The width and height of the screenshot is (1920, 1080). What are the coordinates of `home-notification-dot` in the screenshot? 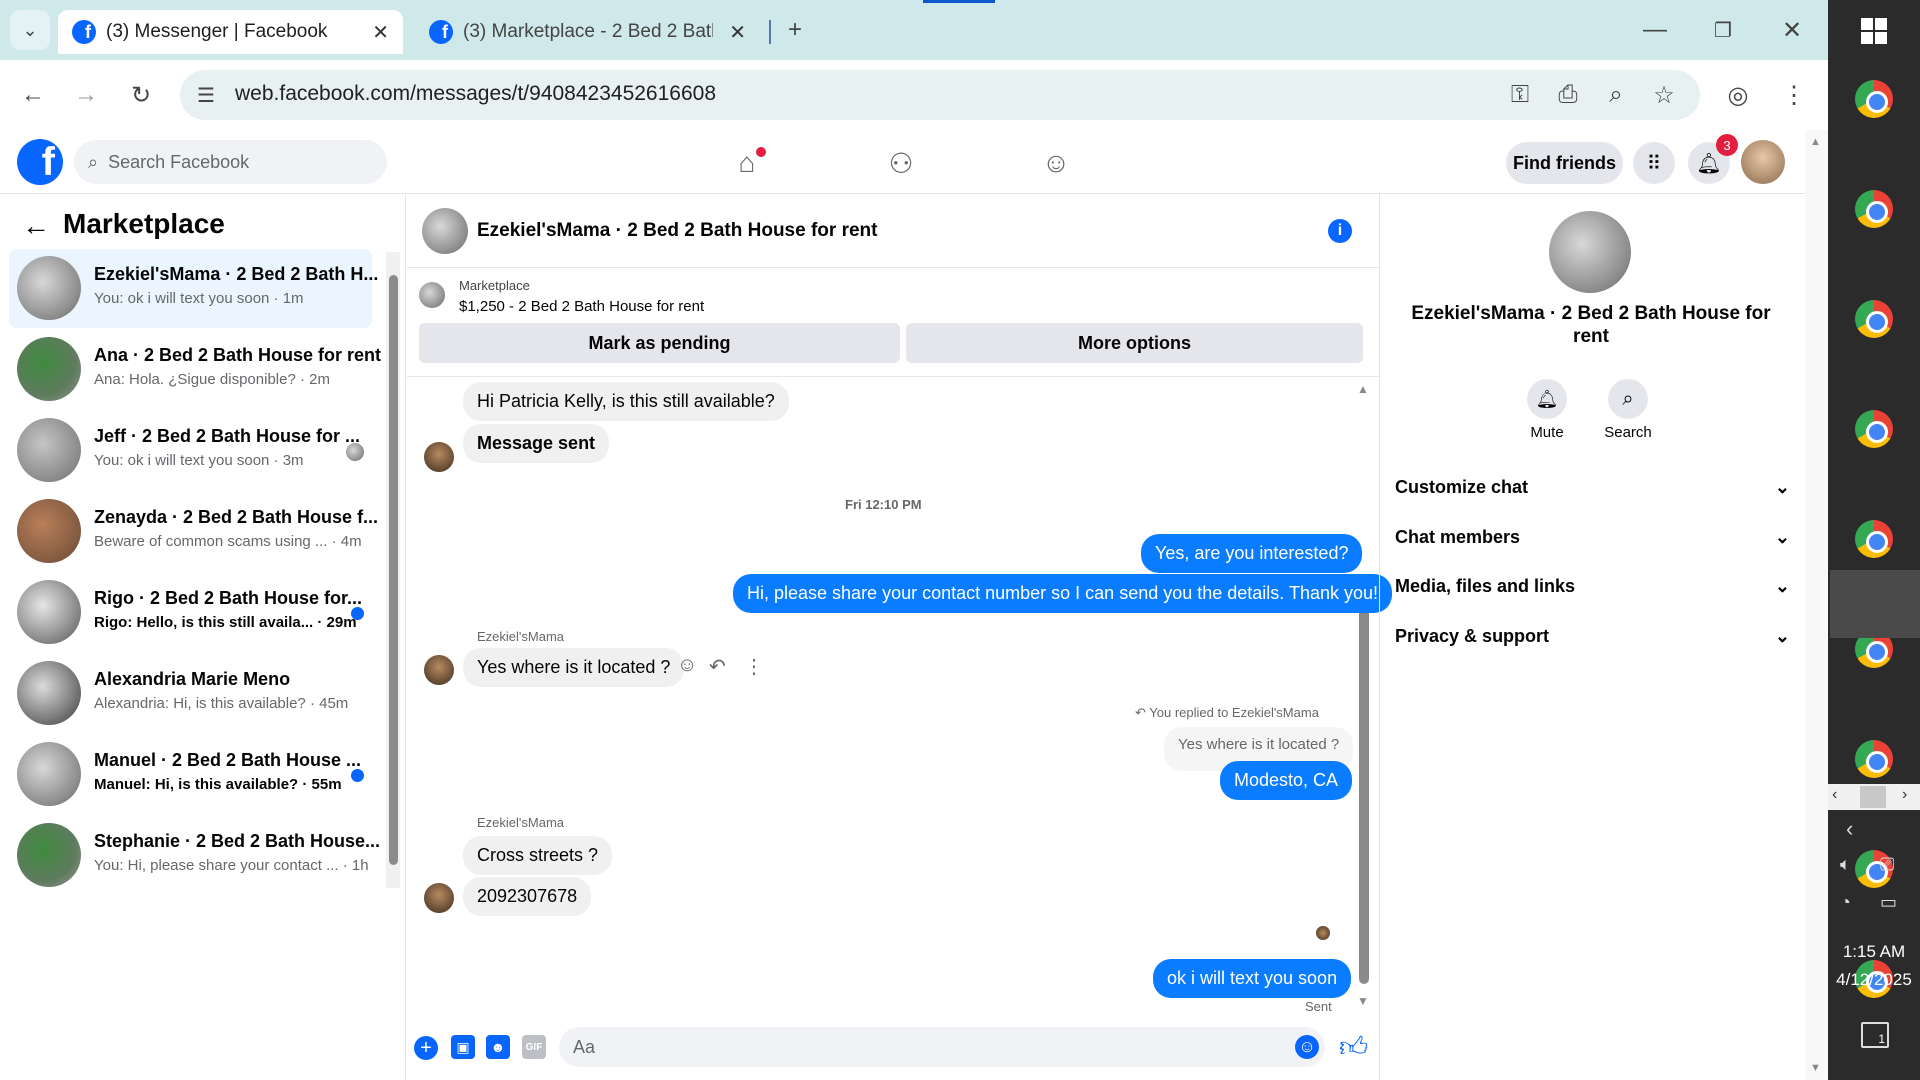 It's located at (761, 152).